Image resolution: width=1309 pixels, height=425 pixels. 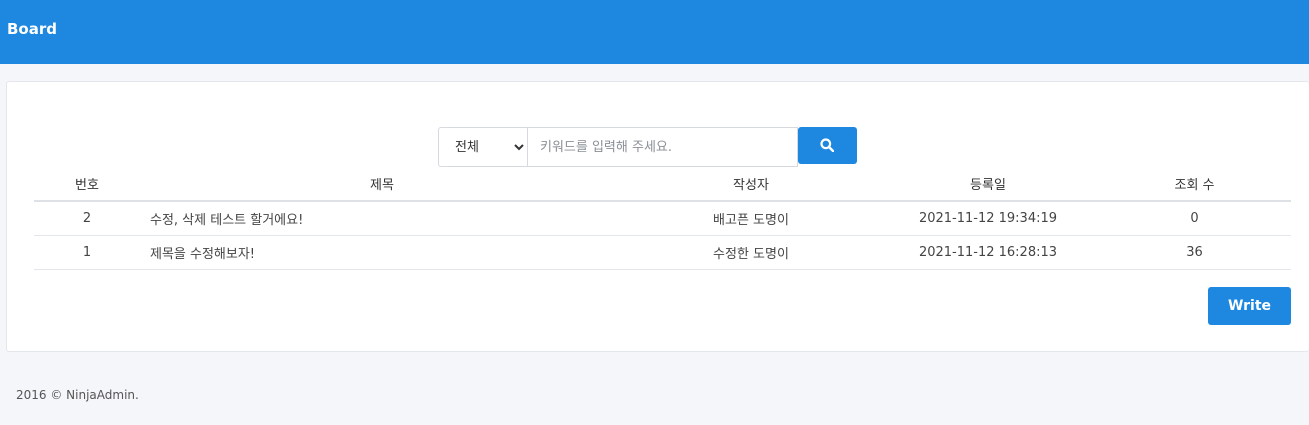 I want to click on row-number: 1, so click(x=87, y=252).